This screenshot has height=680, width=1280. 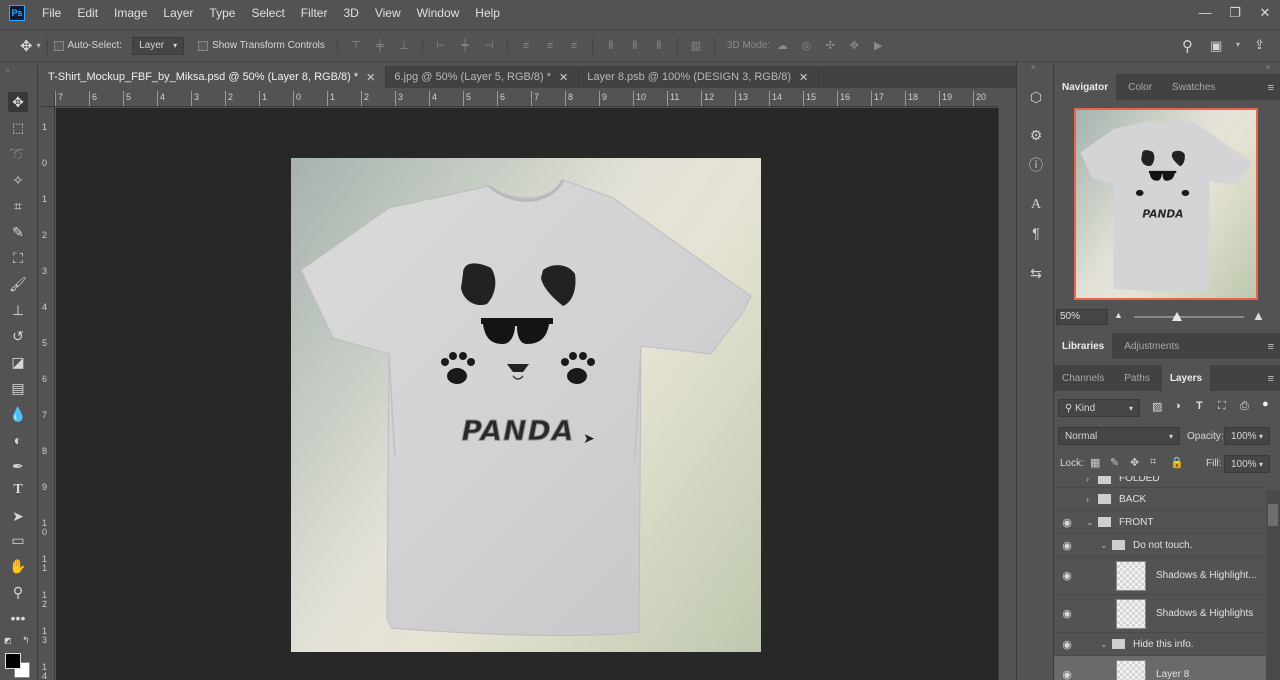 I want to click on eyedropper-tool-icon: ✎, so click(x=18, y=232).